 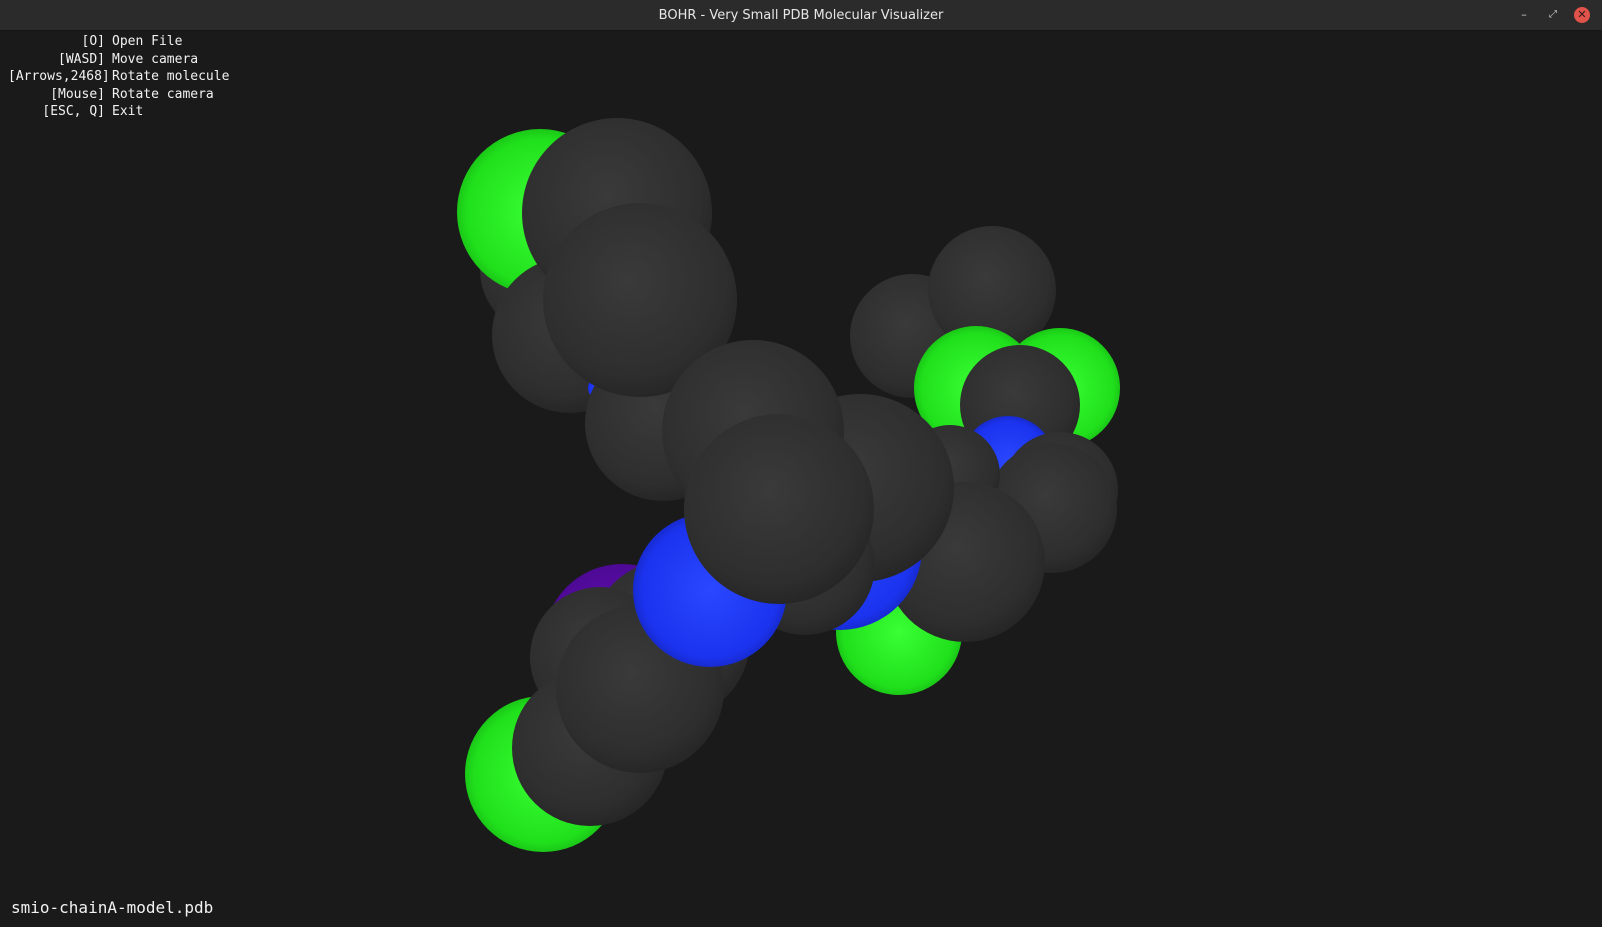 I want to click on atom-carbon, so click(x=779, y=509).